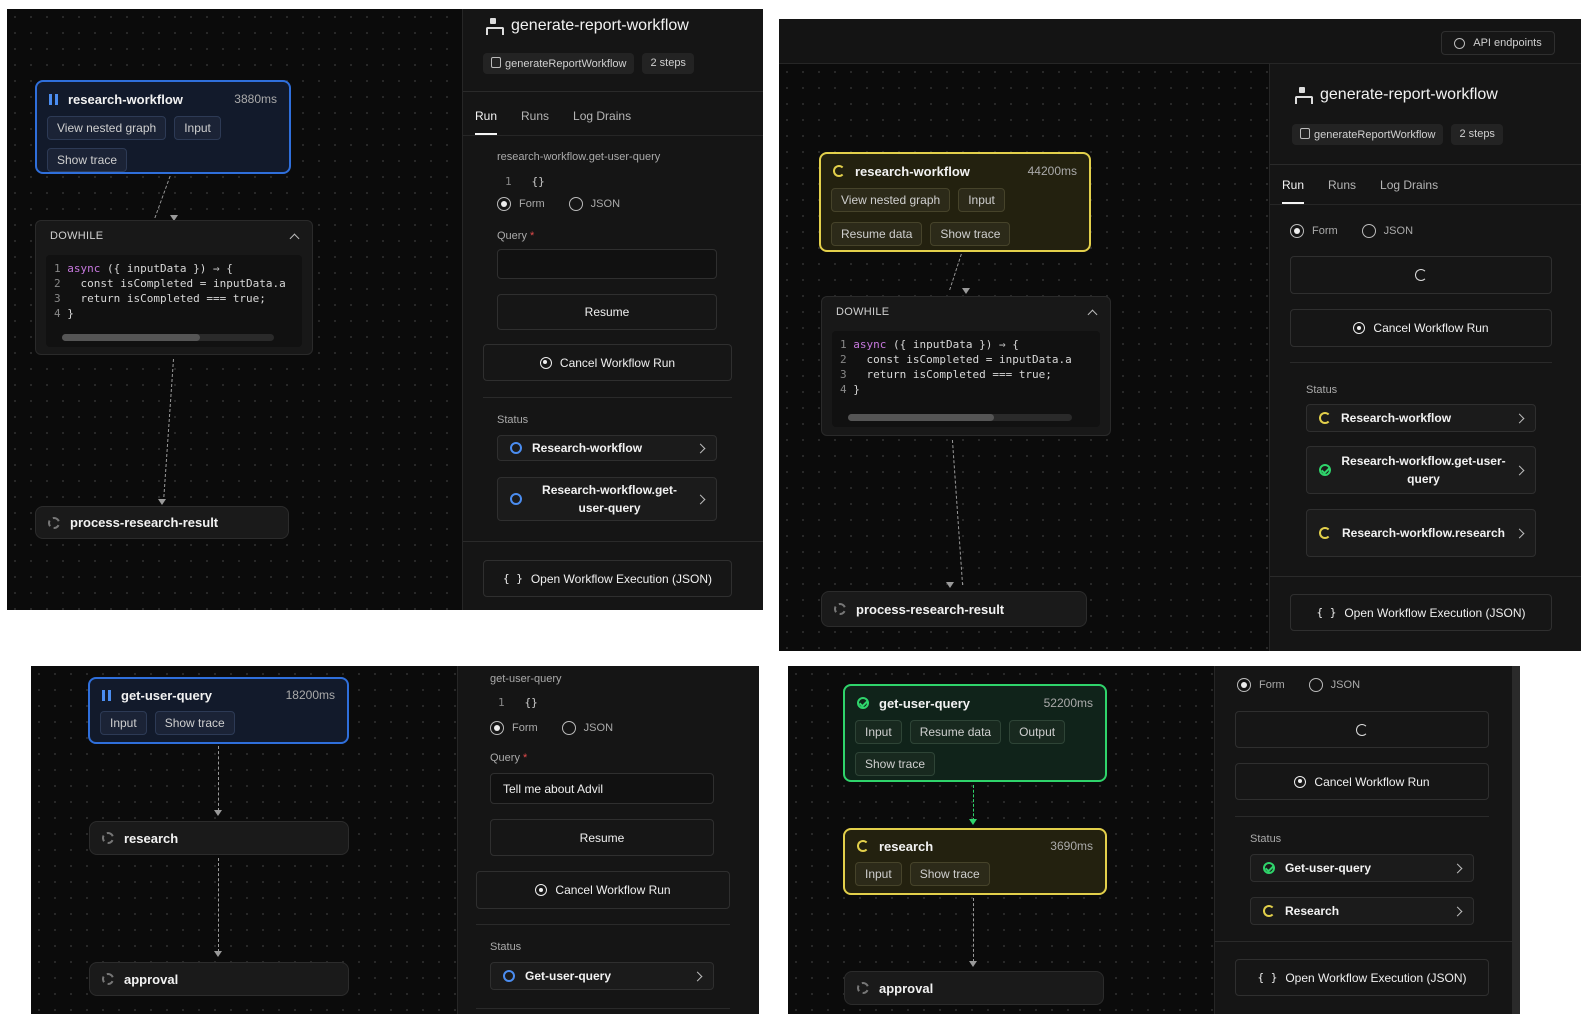 The height and width of the screenshot is (1024, 1593). I want to click on node-title: get-user-query, so click(925, 703).